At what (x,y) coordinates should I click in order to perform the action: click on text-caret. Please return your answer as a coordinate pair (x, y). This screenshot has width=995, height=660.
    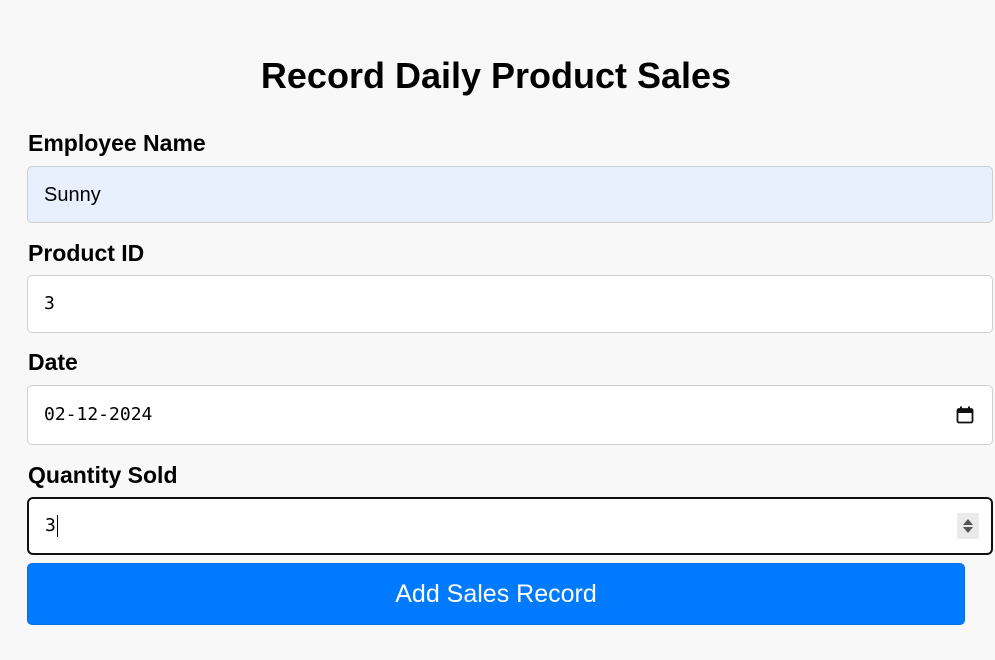
    Looking at the image, I should click on (57, 526).